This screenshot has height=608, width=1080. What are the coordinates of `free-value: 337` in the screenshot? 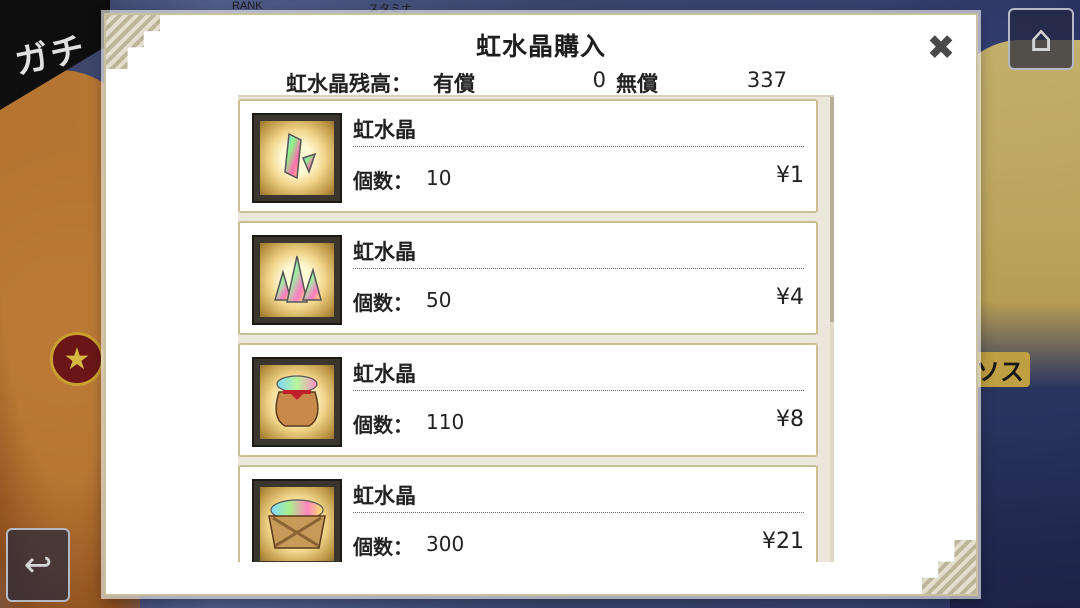 It's located at (766, 80).